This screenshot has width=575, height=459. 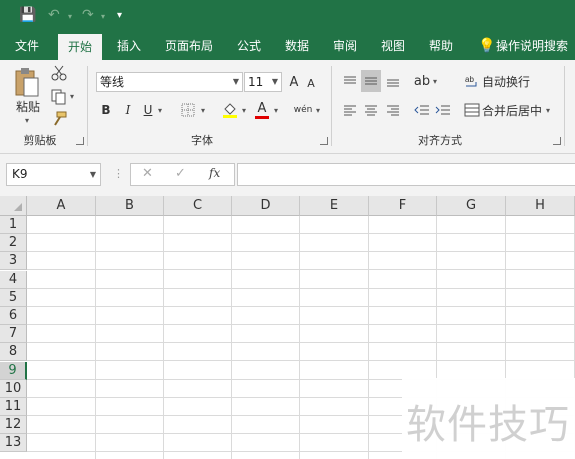 I want to click on orientation-dropdown-icon: ▾, so click(x=435, y=81).